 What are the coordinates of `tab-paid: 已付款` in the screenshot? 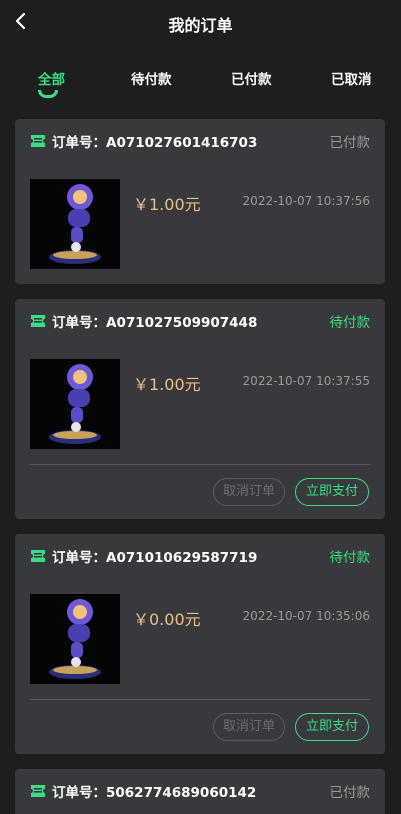 It's located at (251, 78).